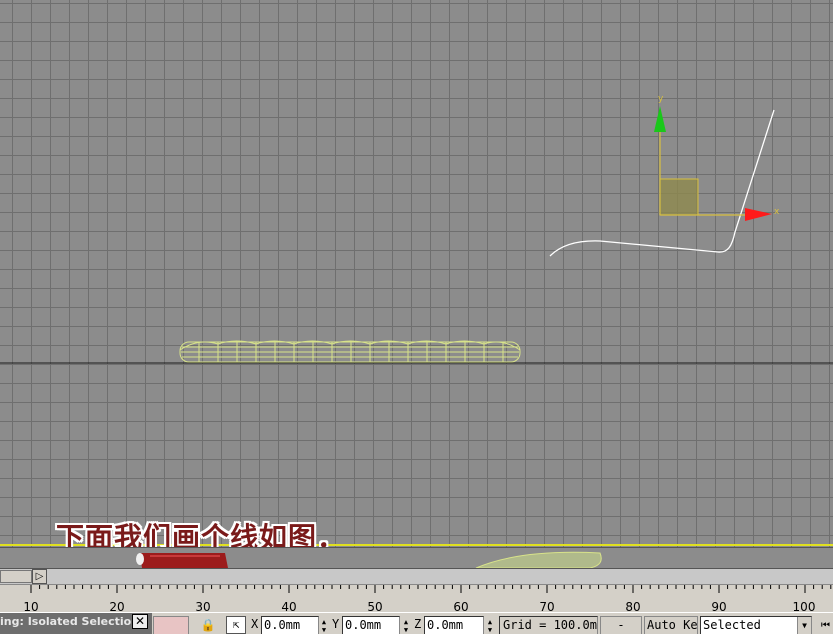 This screenshot has height=634, width=833. What do you see at coordinates (804, 625) in the screenshot?
I see `chevron-down-icon: ▼` at bounding box center [804, 625].